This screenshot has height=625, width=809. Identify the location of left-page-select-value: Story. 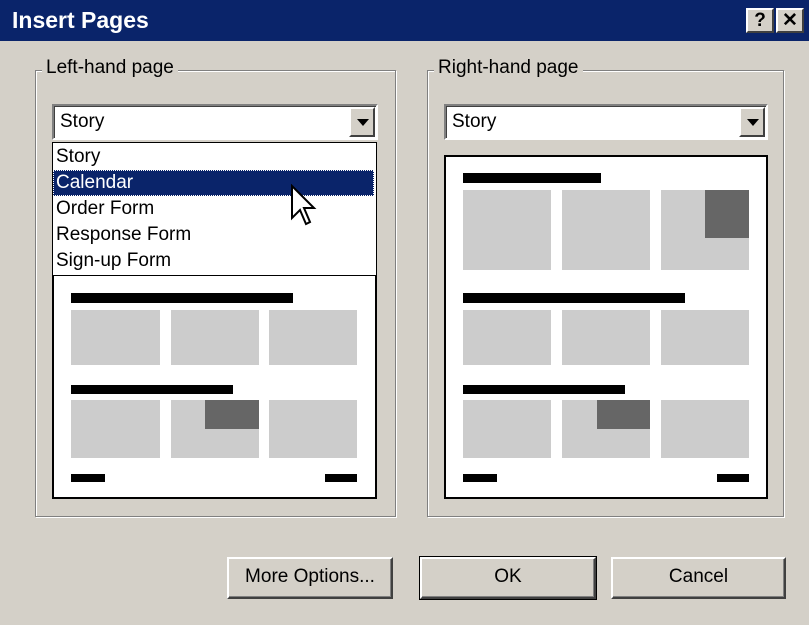
(82, 121).